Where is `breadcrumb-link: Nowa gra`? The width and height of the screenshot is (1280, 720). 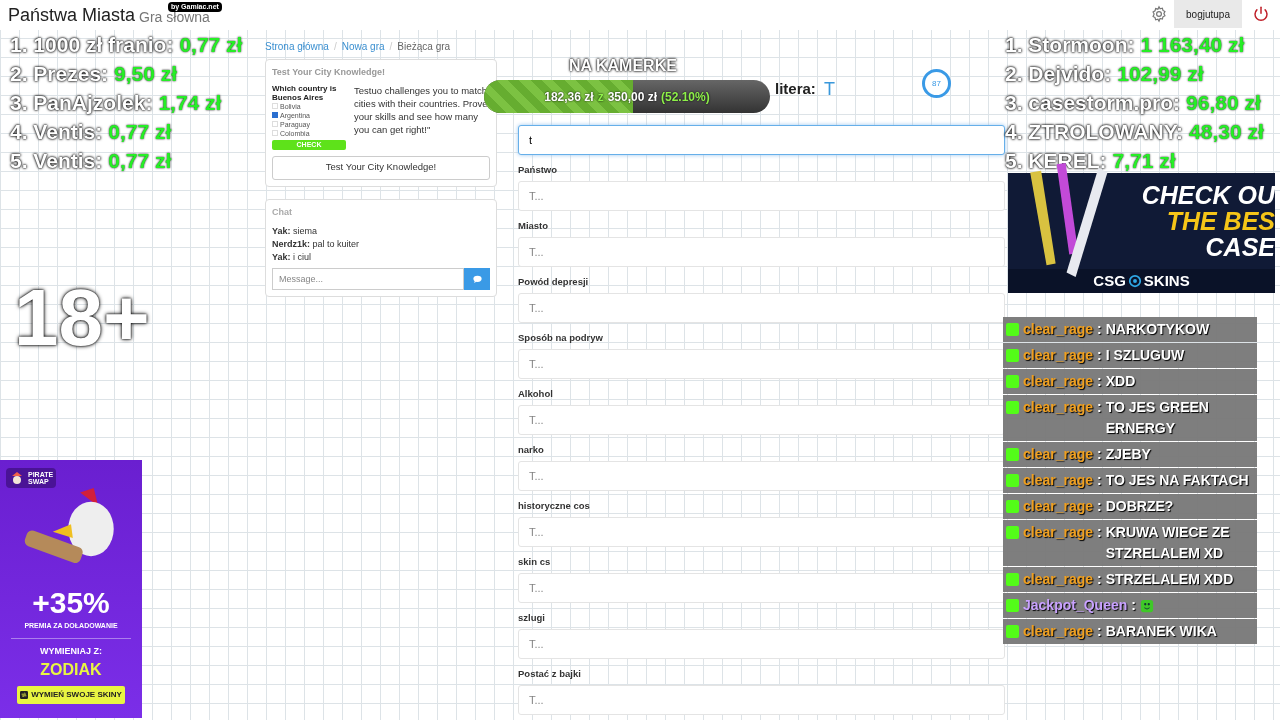
breadcrumb-link: Nowa gra is located at coordinates (363, 46).